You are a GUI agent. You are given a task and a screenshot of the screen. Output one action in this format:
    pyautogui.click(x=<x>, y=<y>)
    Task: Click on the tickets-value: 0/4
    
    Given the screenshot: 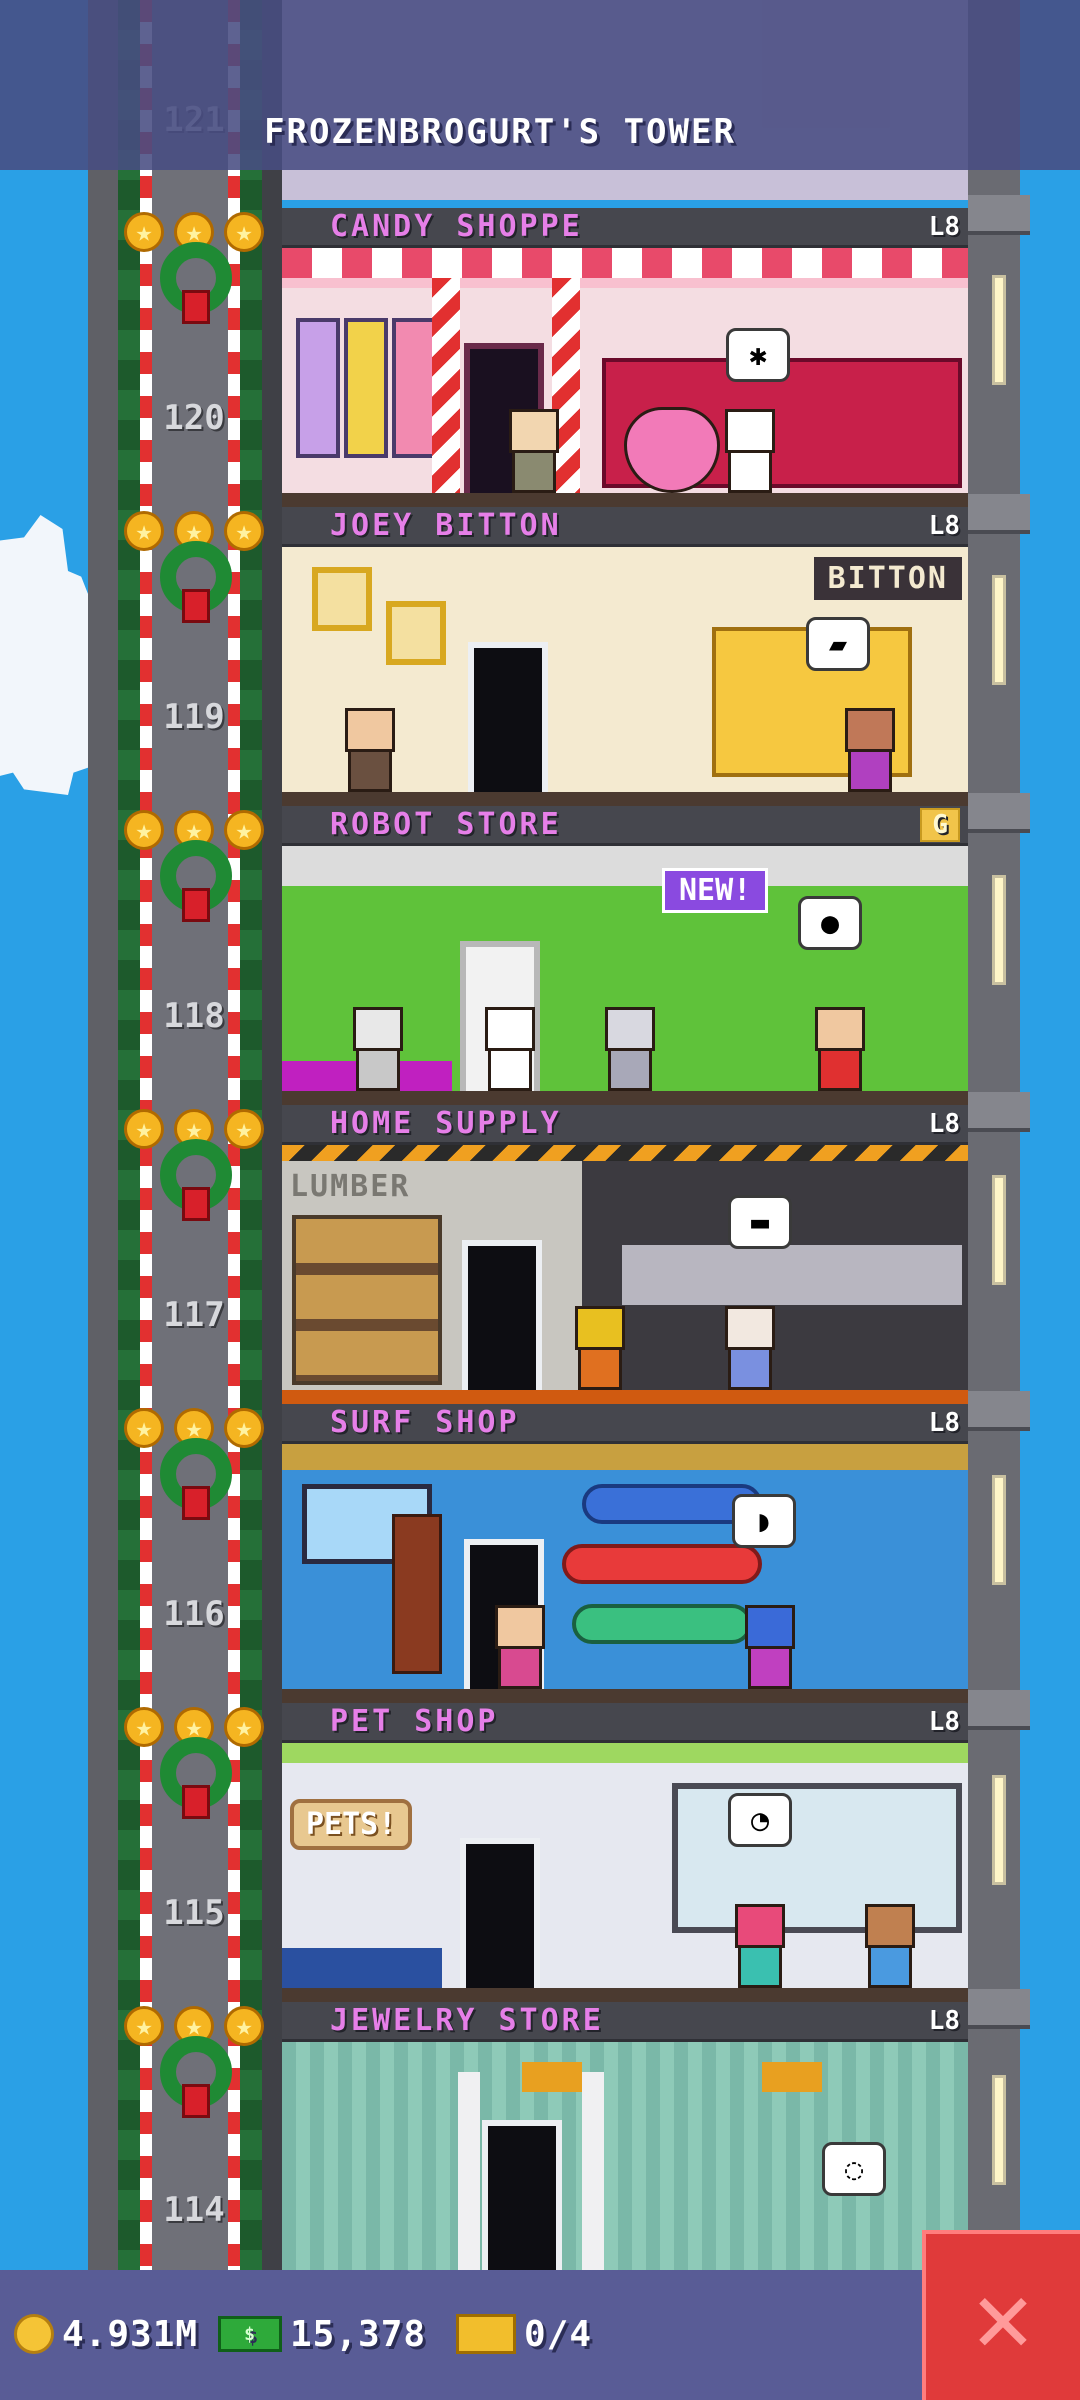 What is the action you would take?
    pyautogui.click(x=558, y=2334)
    